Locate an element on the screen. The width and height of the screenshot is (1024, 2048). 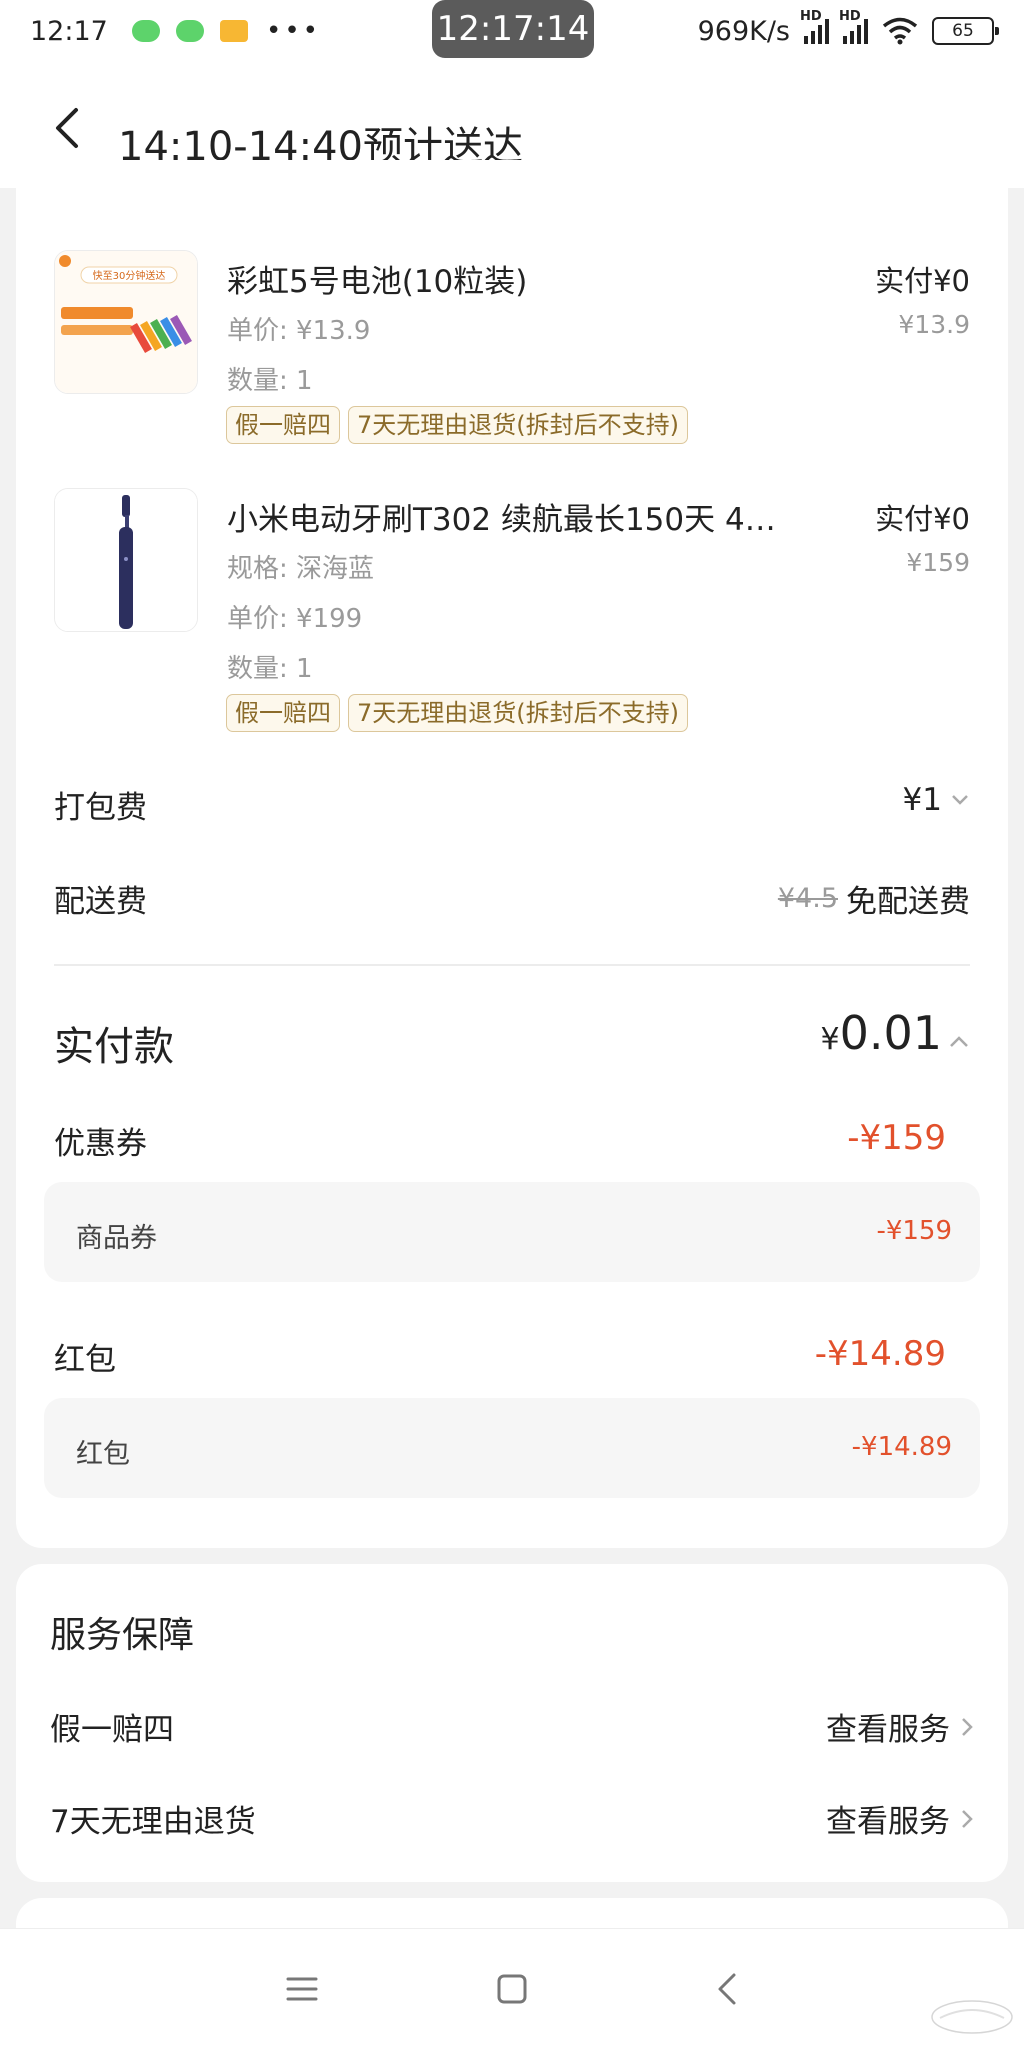
total-paid-toggle: ¥ 0.01 is located at coordinates (895, 1033).